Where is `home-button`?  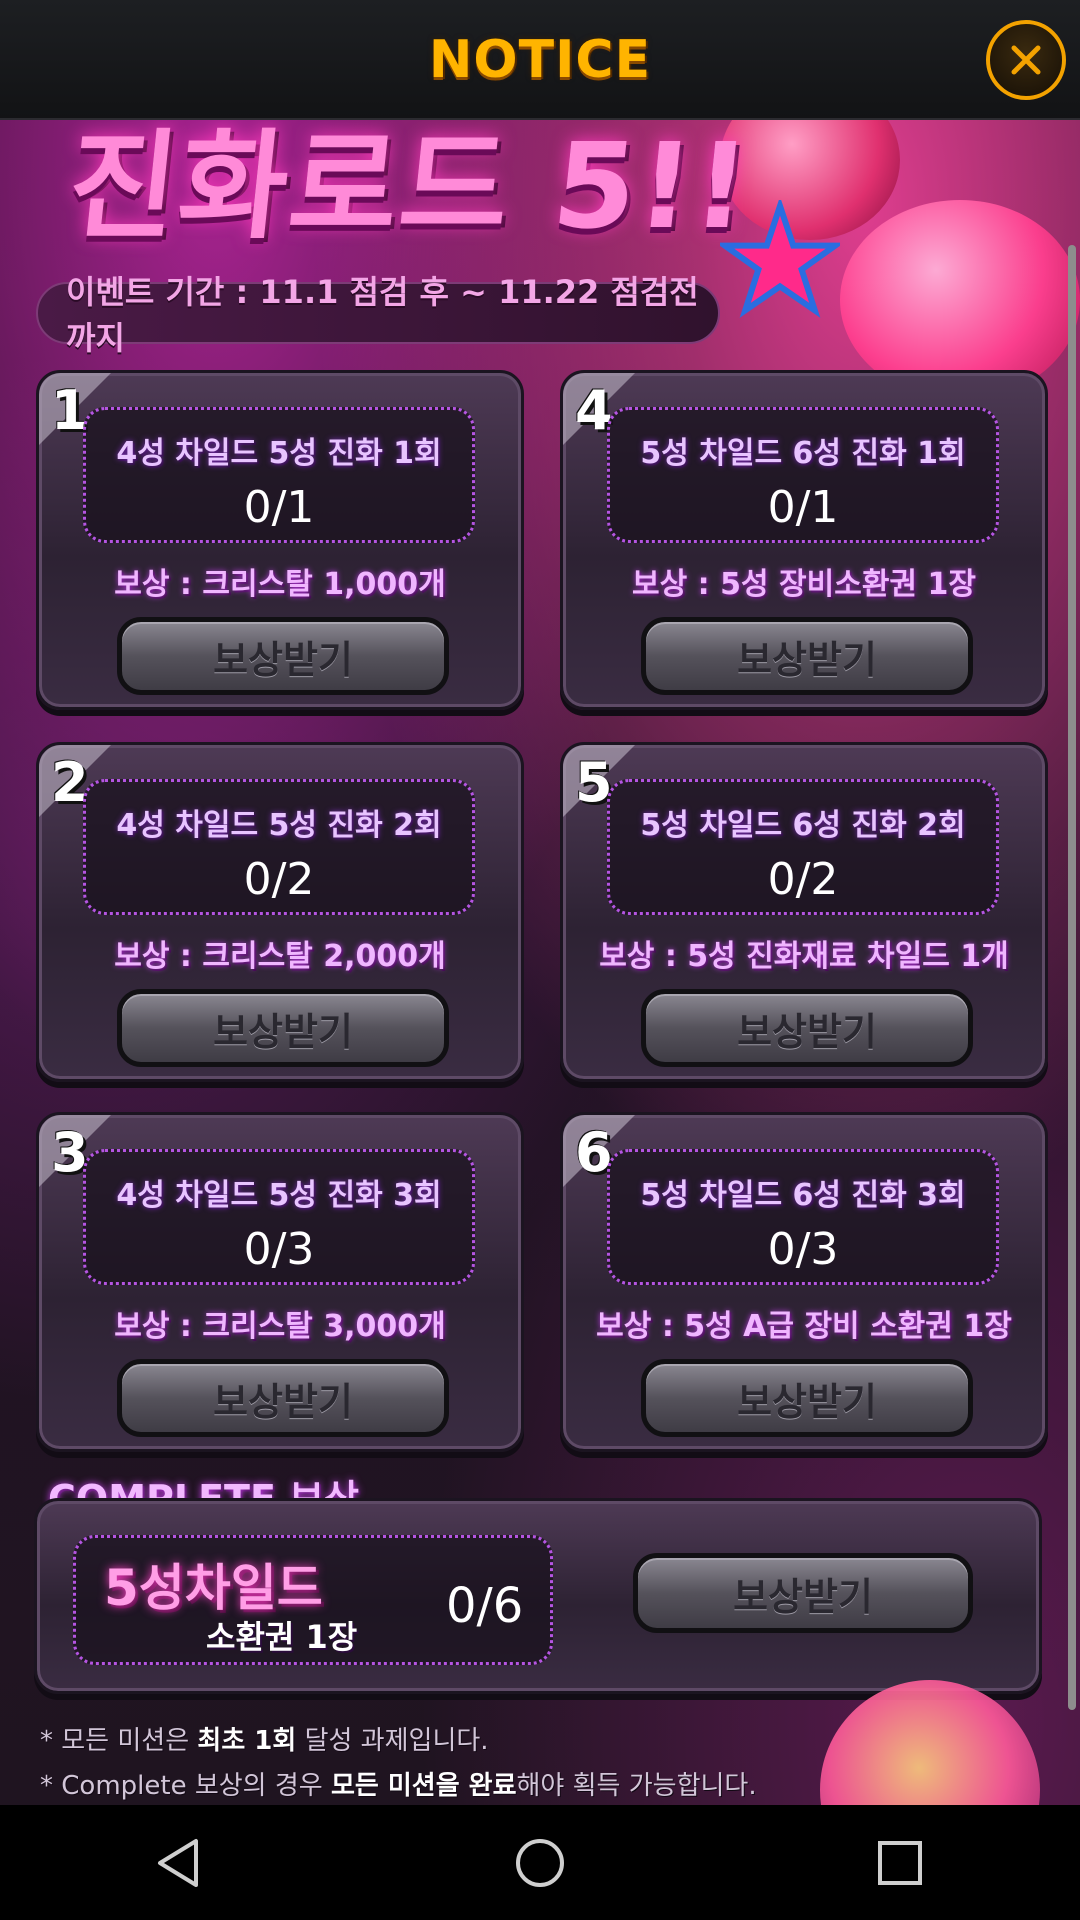
home-button is located at coordinates (540, 1863).